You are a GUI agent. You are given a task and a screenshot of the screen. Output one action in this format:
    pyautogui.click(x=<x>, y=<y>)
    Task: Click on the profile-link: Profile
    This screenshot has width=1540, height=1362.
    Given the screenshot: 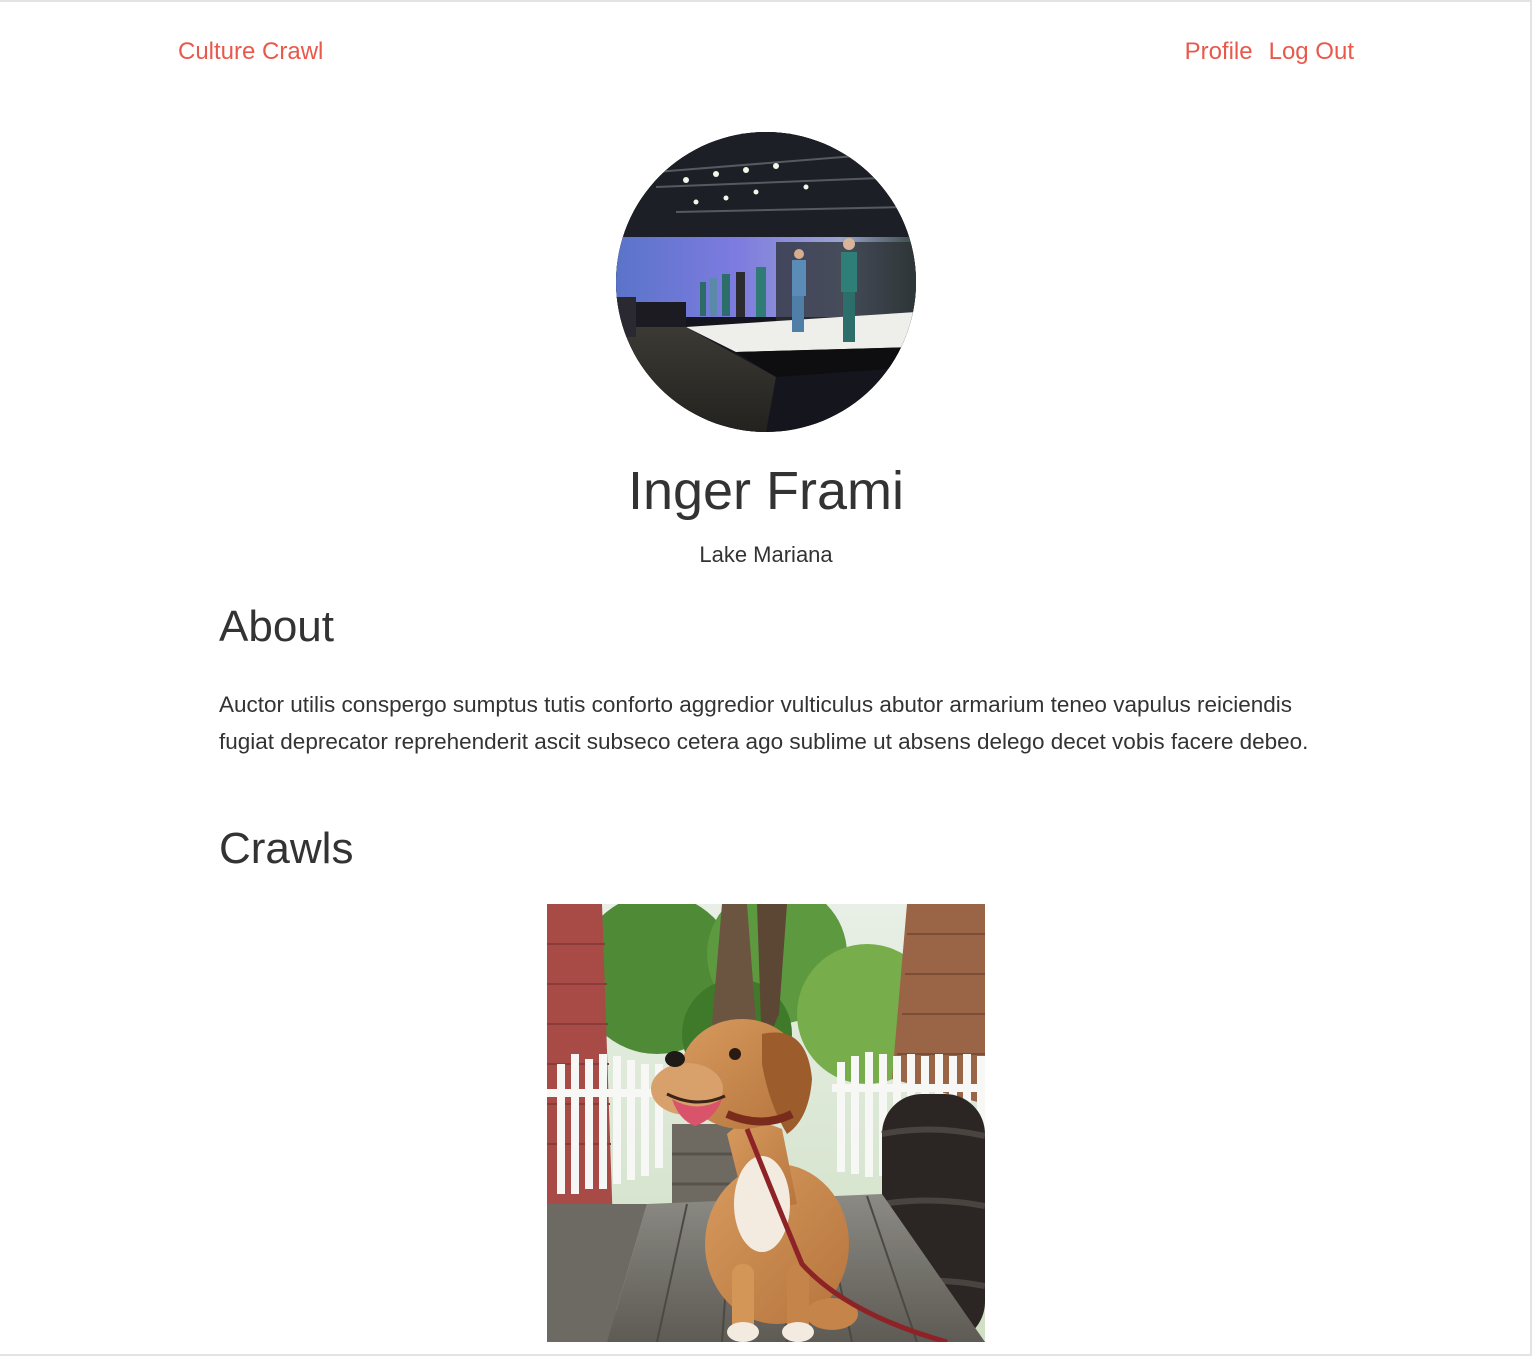 What is the action you would take?
    pyautogui.click(x=1219, y=52)
    